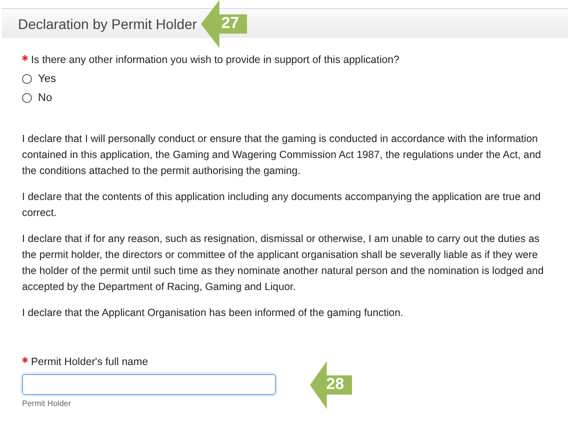  I want to click on declaration-text: I declare that I will personally conduct or ensure that the gaming is conducted in accordance with the information contained in this application, the Gaming and Wagering Commission Act 1987, the regulations under the Act, and the conditions attached to the permit authorising the gaming., so click(282, 156).